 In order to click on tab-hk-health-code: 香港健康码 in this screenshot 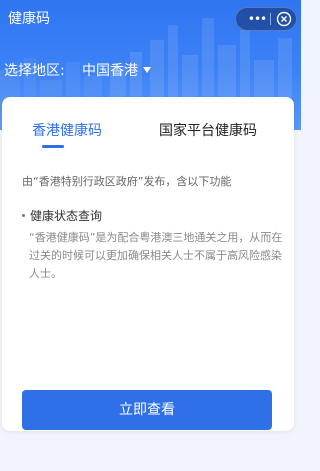, I will do `click(67, 131)`.